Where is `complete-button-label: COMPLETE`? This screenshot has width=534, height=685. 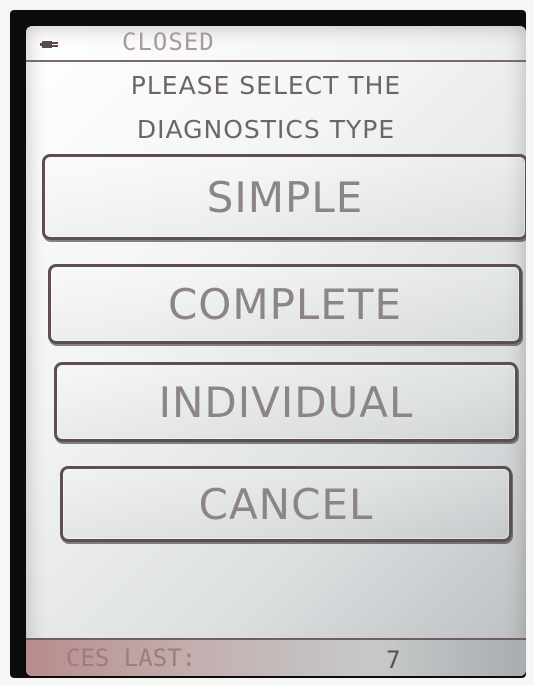
complete-button-label: COMPLETE is located at coordinates (285, 304).